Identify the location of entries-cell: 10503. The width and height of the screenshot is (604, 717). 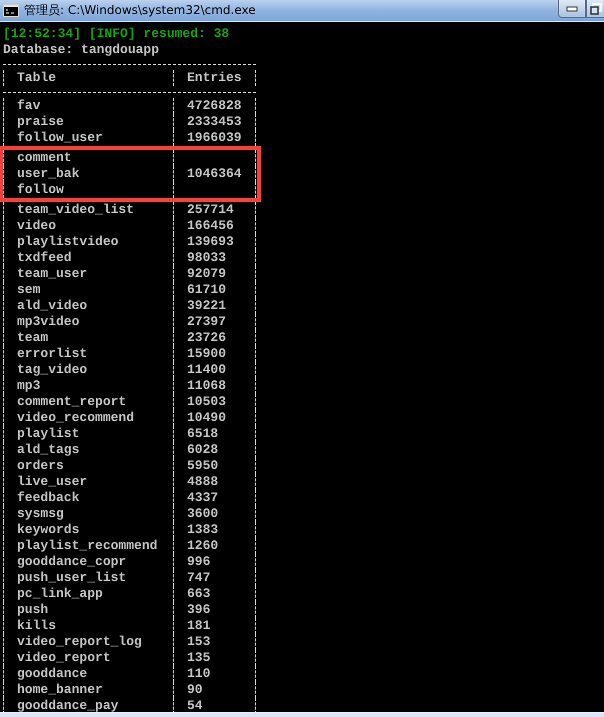
(214, 402).